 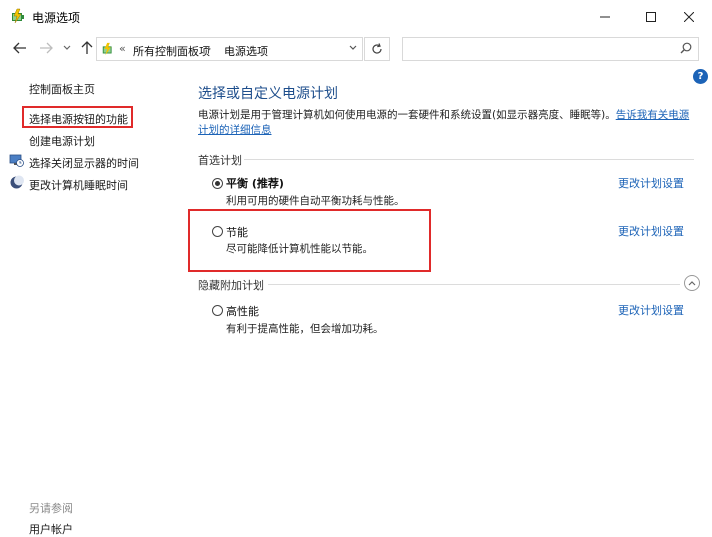 What do you see at coordinates (242, 311) in the screenshot?
I see `plan-high-performance-name: 高性能` at bounding box center [242, 311].